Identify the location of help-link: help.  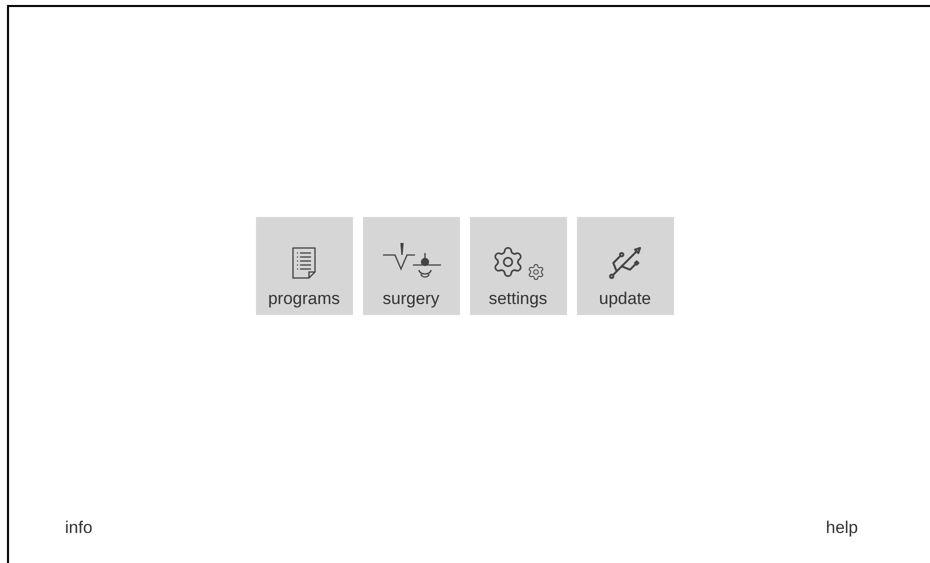
(842, 527).